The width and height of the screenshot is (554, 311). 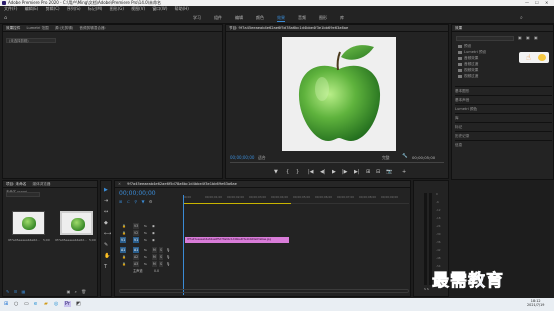 What do you see at coordinates (107, 256) in the screenshot?
I see `hand-tool-icon: ✋` at bounding box center [107, 256].